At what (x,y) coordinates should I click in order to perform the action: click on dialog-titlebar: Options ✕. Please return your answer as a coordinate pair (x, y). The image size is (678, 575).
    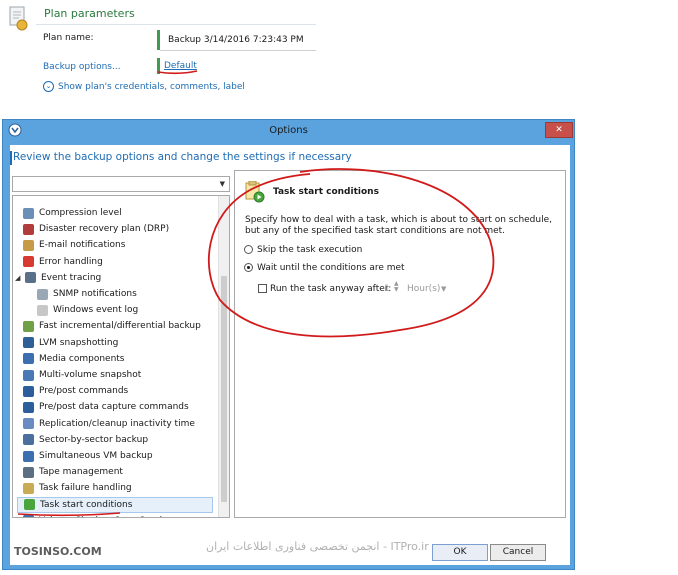
    Looking at the image, I should click on (288, 131).